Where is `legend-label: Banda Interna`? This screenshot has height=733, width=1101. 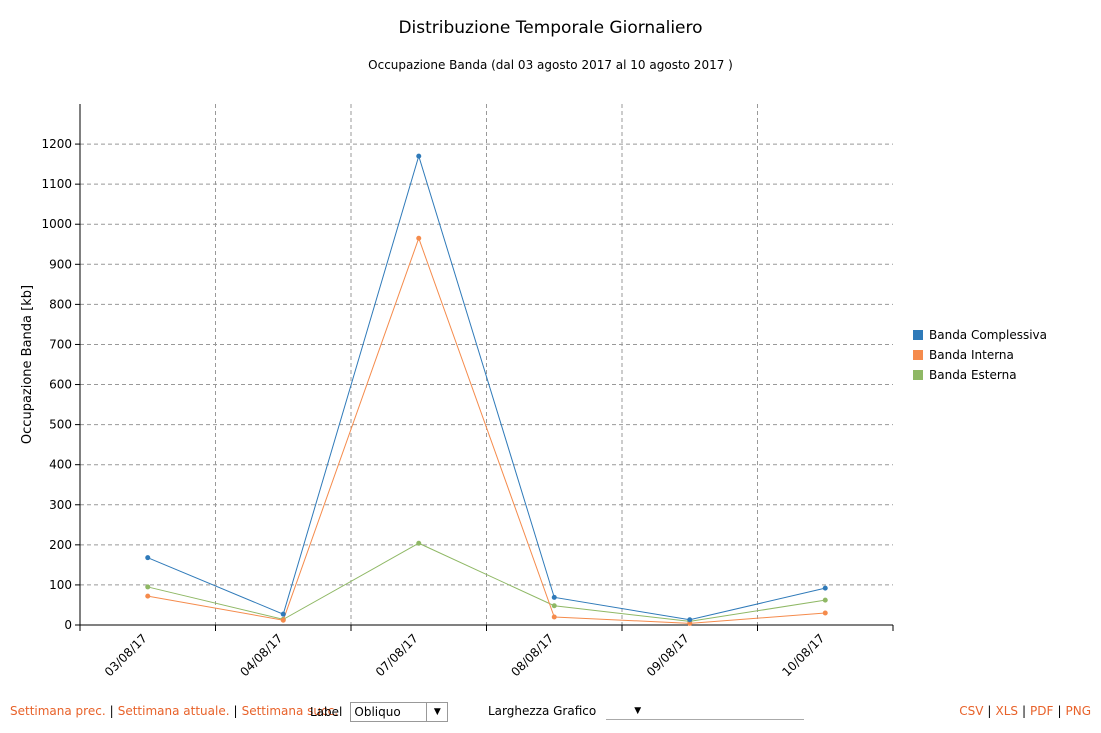 legend-label: Banda Interna is located at coordinates (971, 355).